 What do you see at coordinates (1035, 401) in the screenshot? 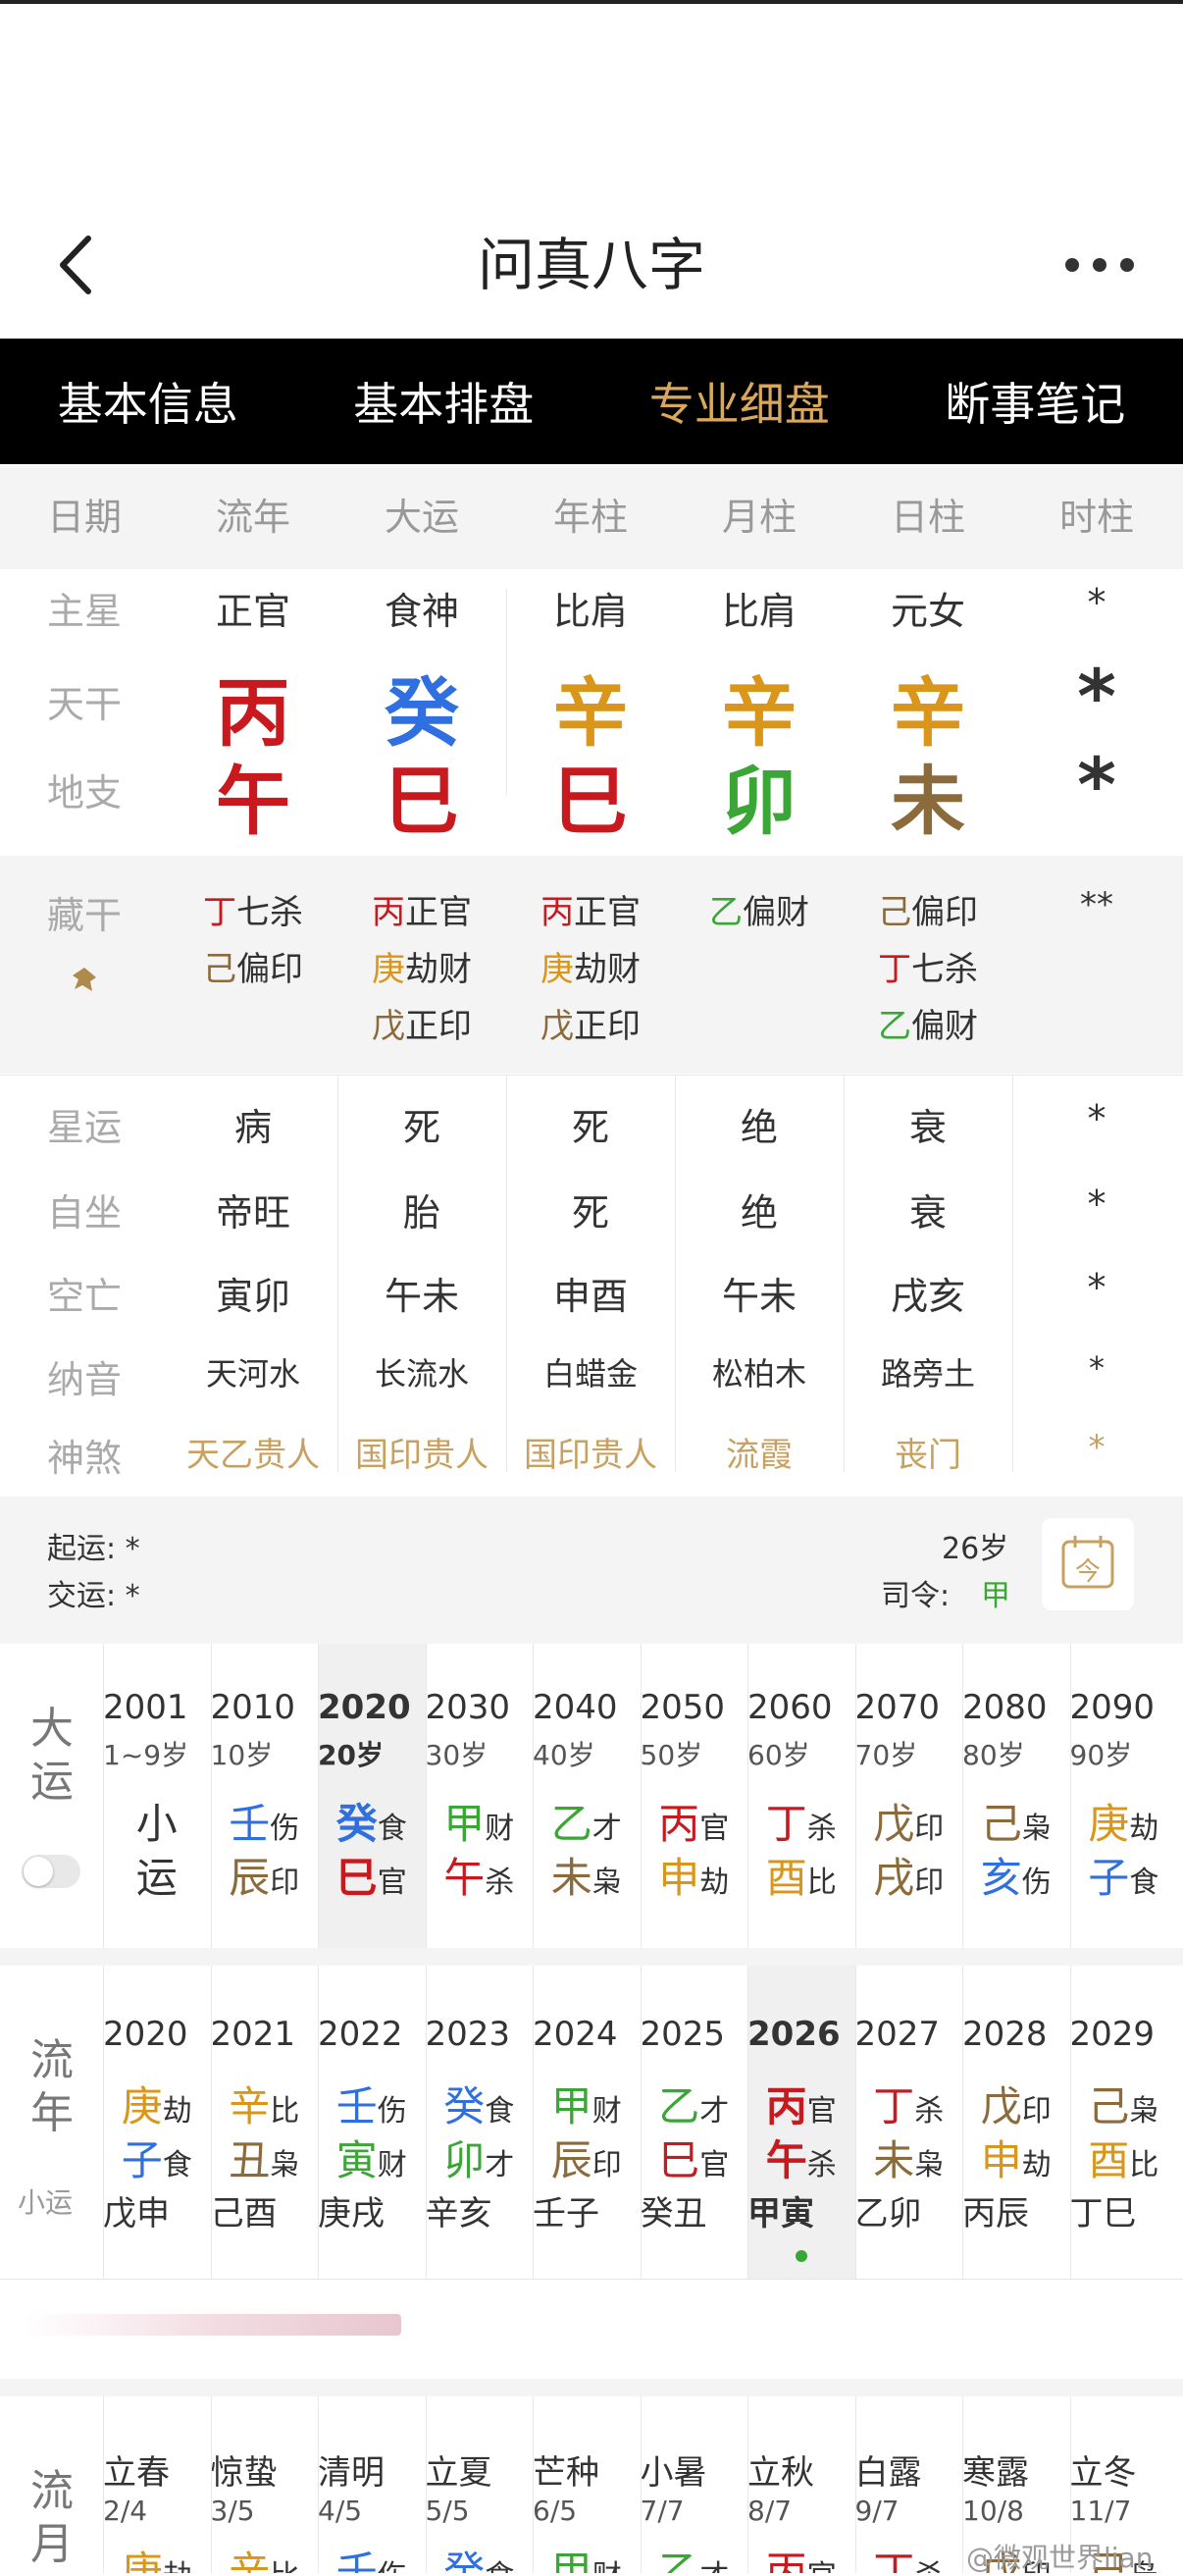
I see `tab-notes: 断事笔记` at bounding box center [1035, 401].